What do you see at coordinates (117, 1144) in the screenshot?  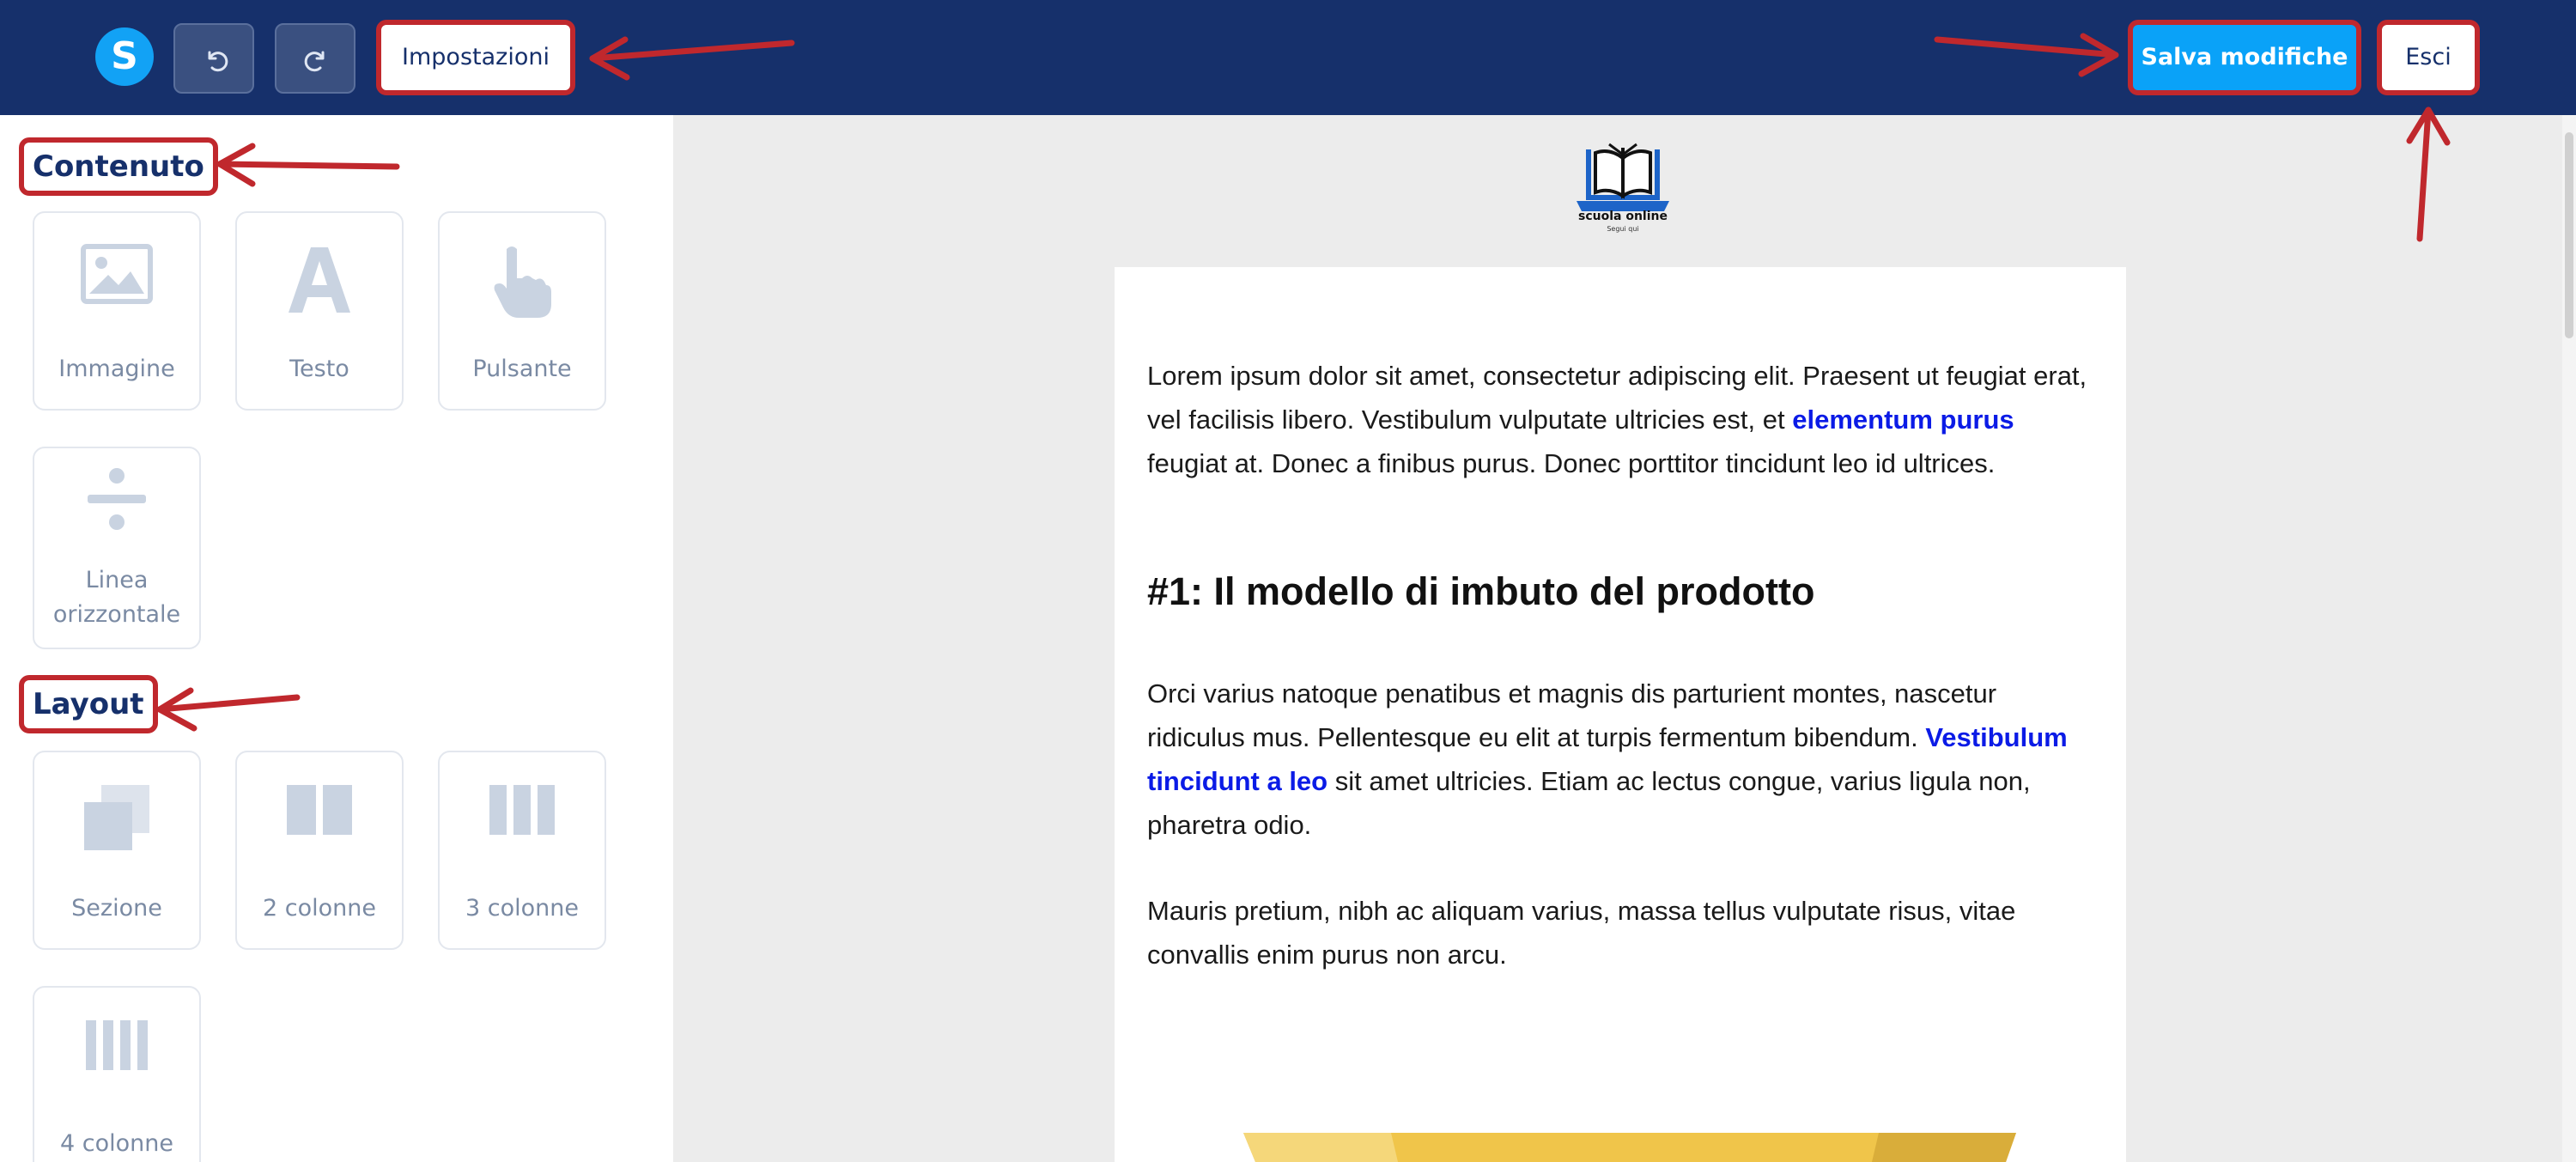 I see `block-label: 4 colonne` at bounding box center [117, 1144].